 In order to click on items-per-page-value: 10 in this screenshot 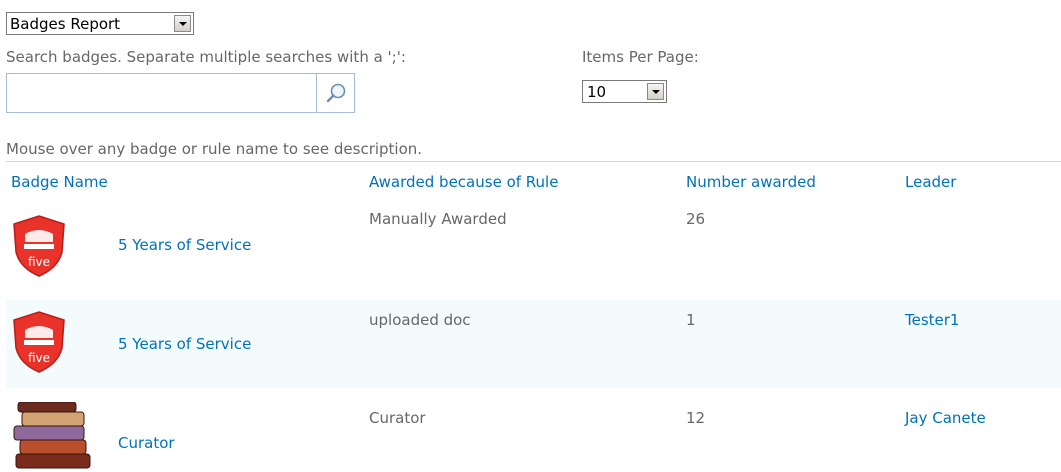, I will do `click(597, 91)`.